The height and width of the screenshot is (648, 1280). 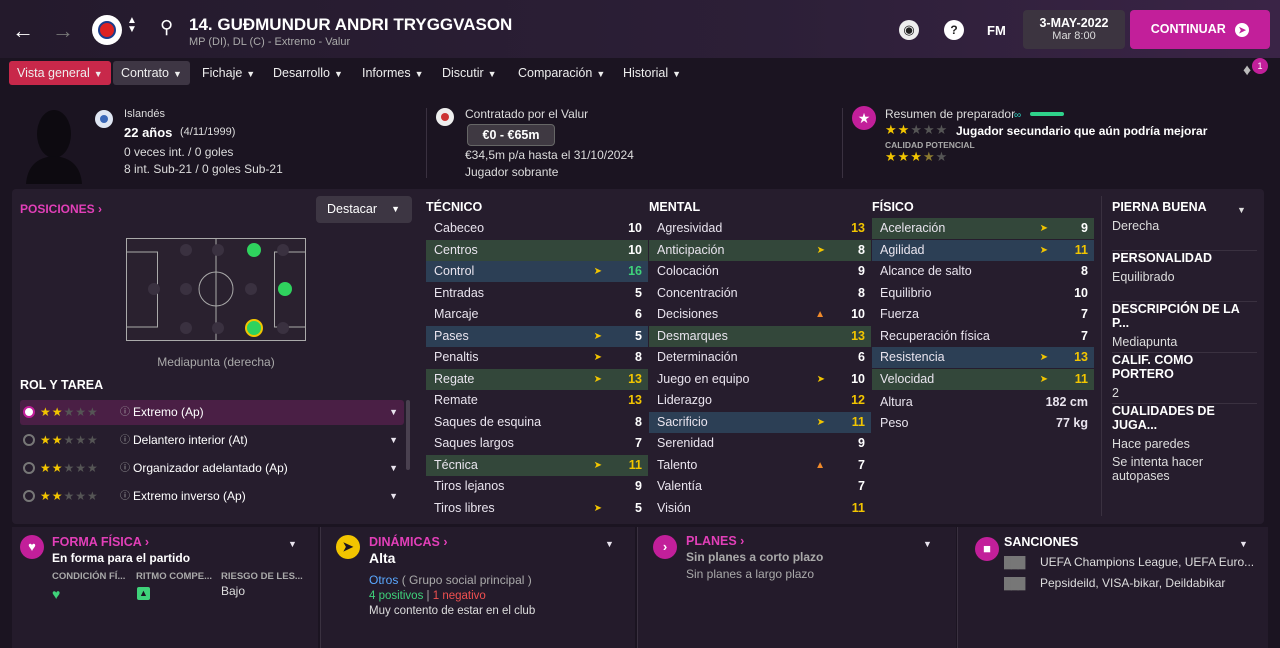 What do you see at coordinates (212, 496) in the screenshot?
I see `role-row: ★★★★★ ⓘ Extremo inverso (Ap) ▼` at bounding box center [212, 496].